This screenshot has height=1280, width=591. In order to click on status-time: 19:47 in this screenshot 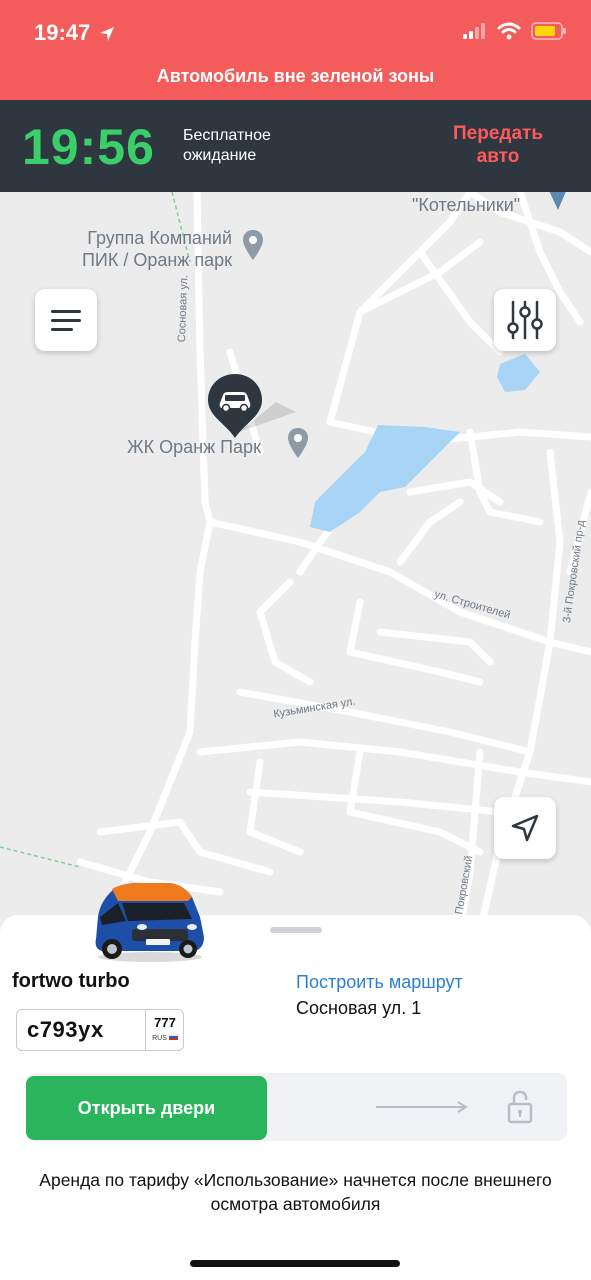, I will do `click(62, 32)`.